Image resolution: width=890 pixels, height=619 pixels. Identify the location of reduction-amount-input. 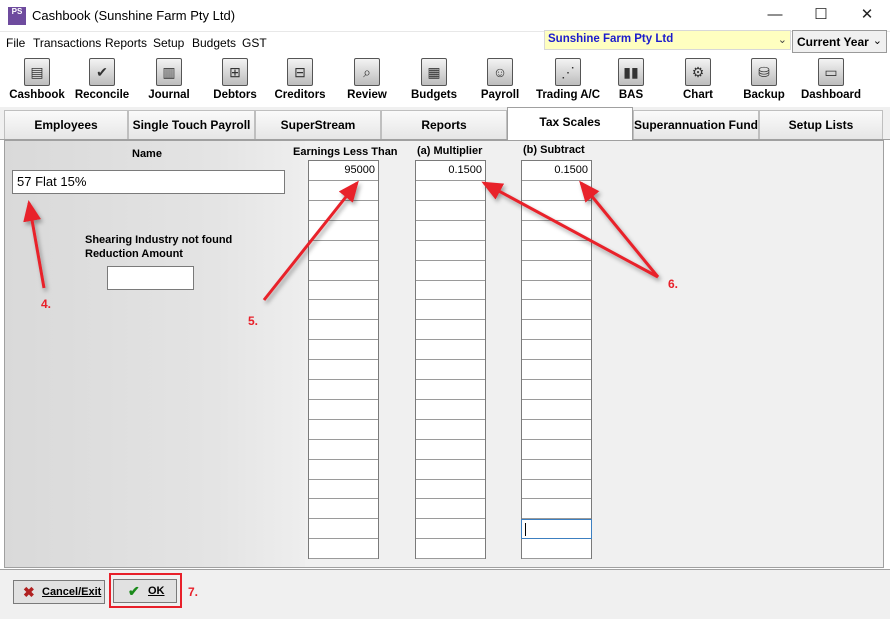
(150, 278).